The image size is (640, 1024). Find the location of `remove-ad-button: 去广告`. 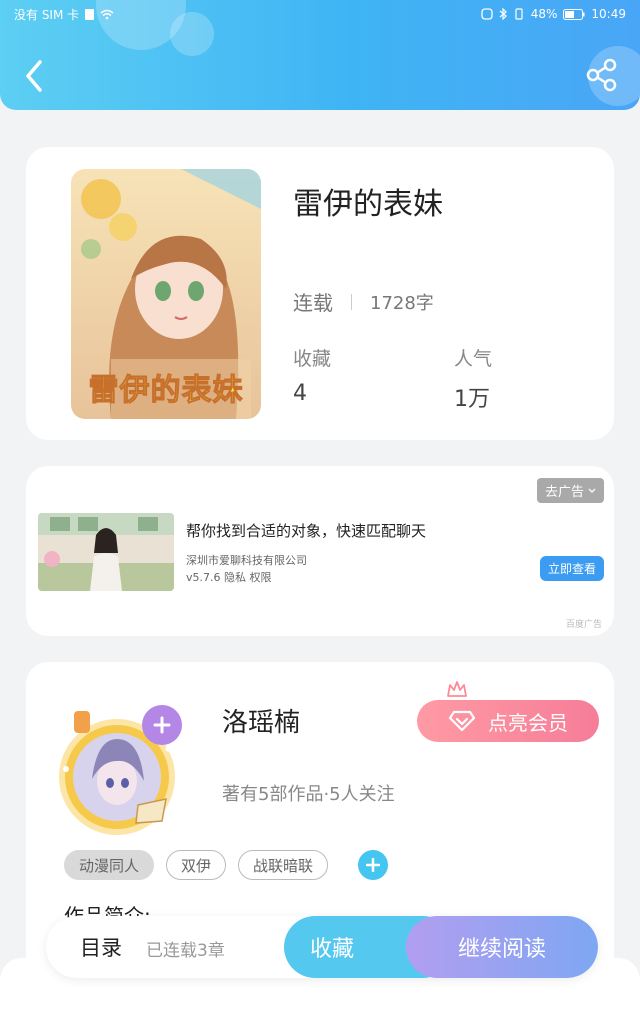

remove-ad-button: 去广告 is located at coordinates (570, 490).